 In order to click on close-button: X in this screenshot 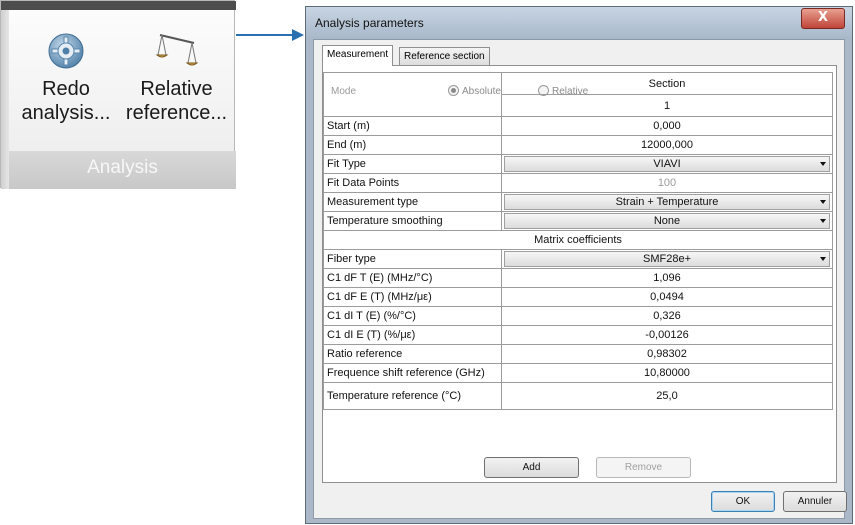, I will do `click(823, 18)`.